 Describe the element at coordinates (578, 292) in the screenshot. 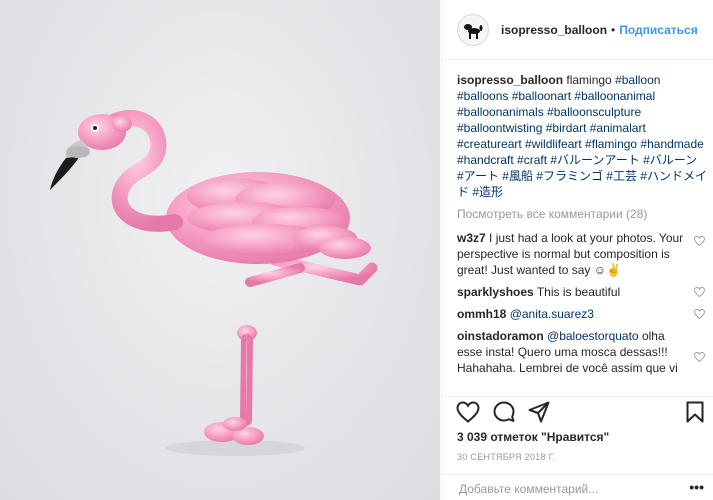

I see `comment-text: This is beautiful` at that location.